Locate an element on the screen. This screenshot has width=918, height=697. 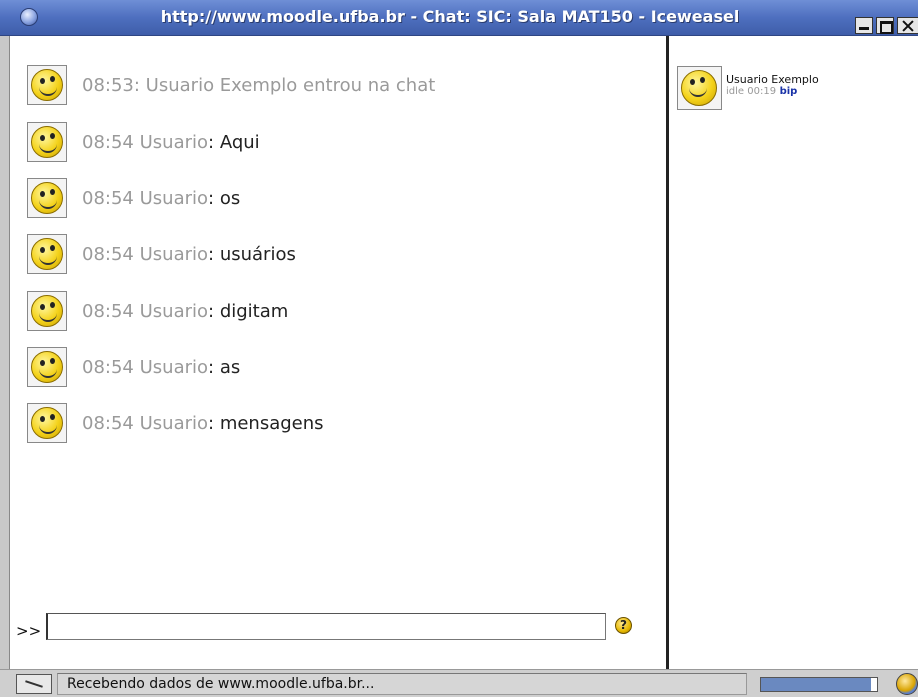
close-button is located at coordinates (907, 25).